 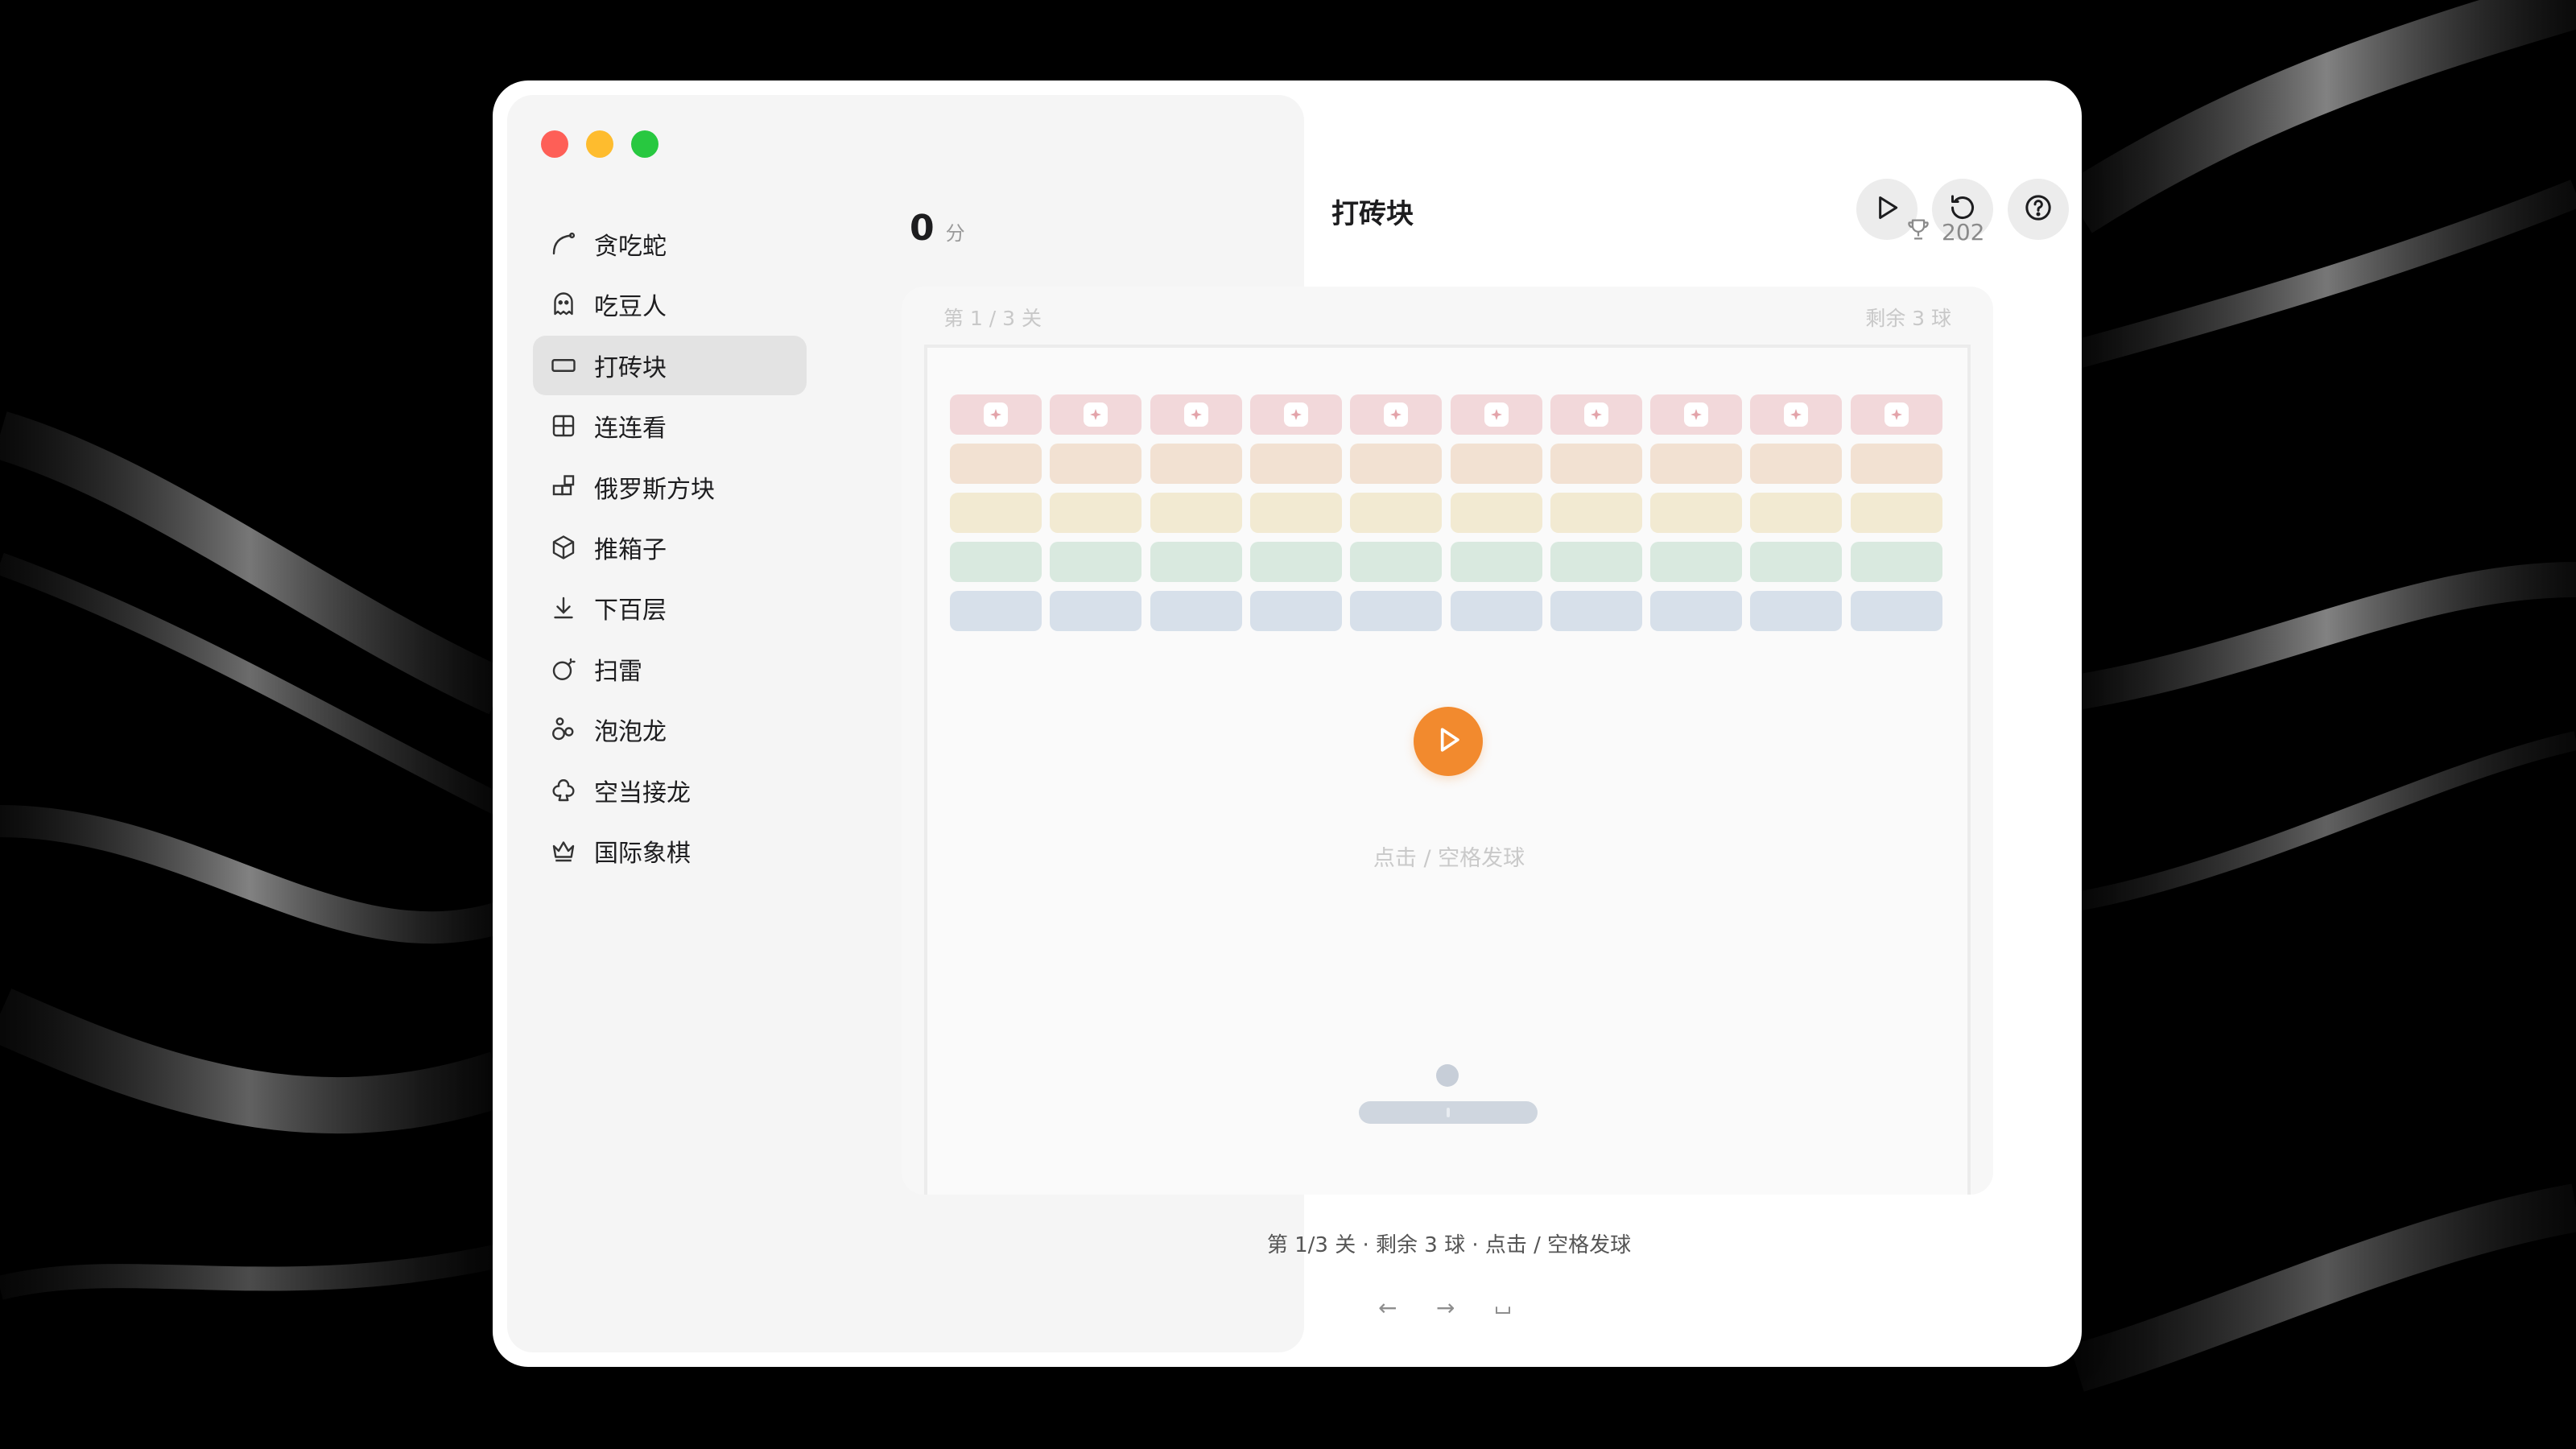 What do you see at coordinates (563, 304) in the screenshot?
I see `ghost-icon` at bounding box center [563, 304].